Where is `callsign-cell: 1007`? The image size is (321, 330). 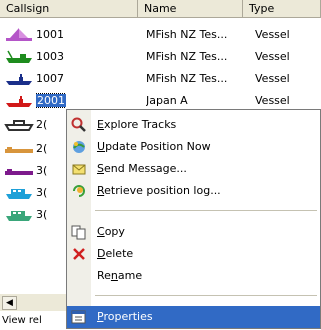
callsign-cell: 1007 is located at coordinates (50, 78).